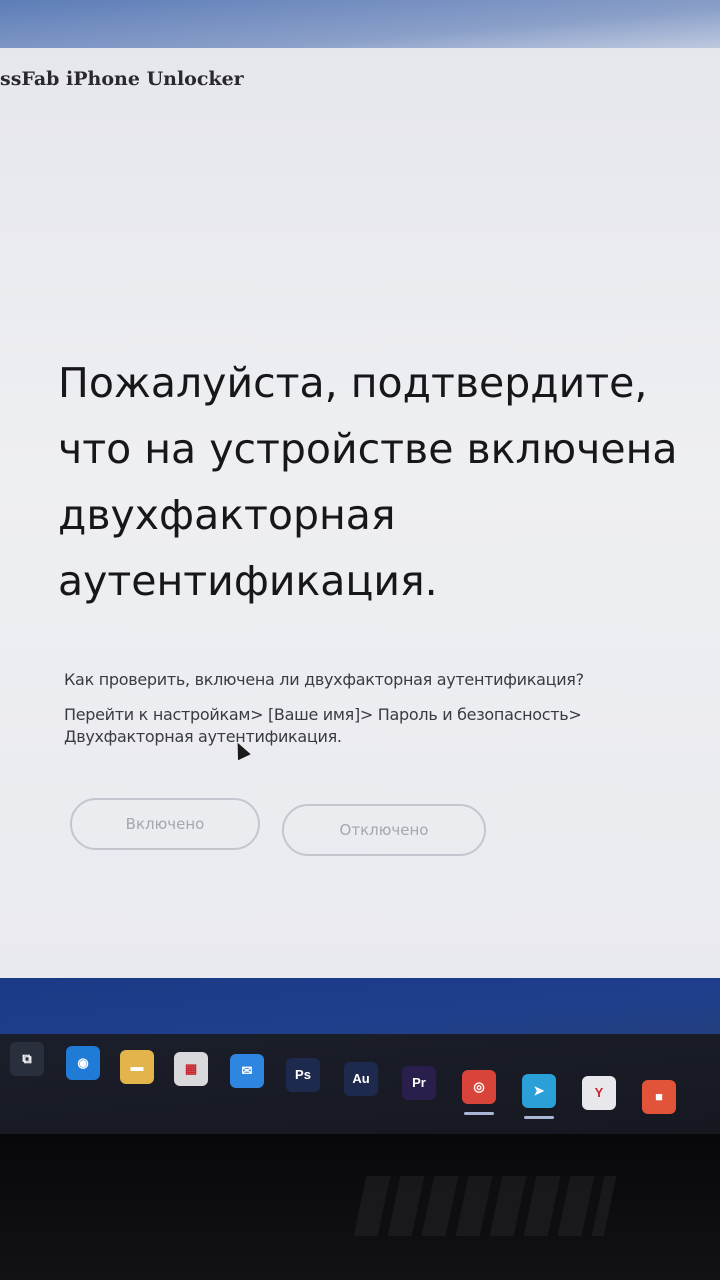  What do you see at coordinates (384, 830) in the screenshot?
I see `disabled-button: Отключено` at bounding box center [384, 830].